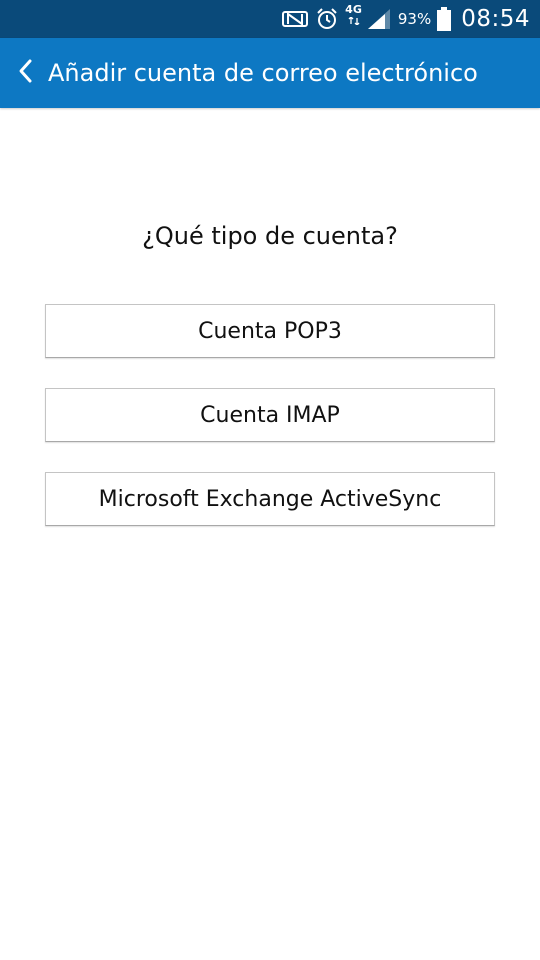 This screenshot has height=960, width=540. What do you see at coordinates (414, 19) in the screenshot?
I see `battery-percentage: 93%` at bounding box center [414, 19].